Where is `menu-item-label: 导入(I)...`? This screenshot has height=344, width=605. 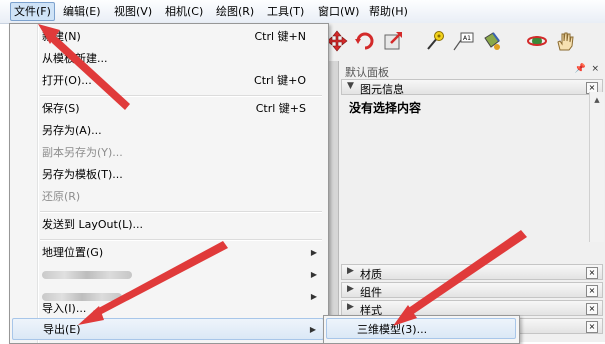 menu-item-label: 导入(I)... is located at coordinates (64, 308).